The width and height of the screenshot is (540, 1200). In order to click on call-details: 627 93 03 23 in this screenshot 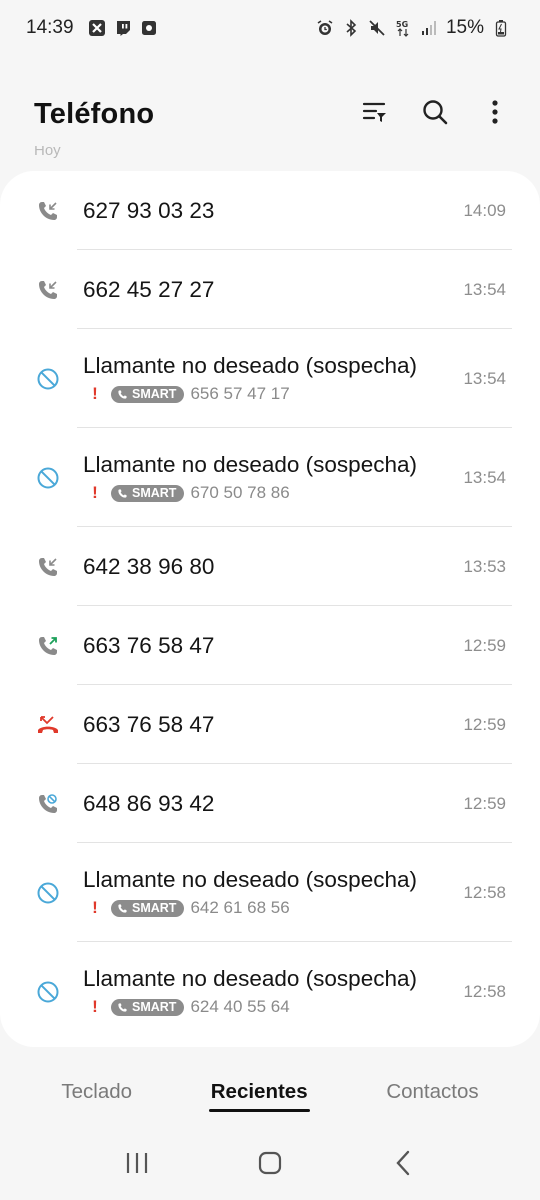, I will do `click(268, 211)`.